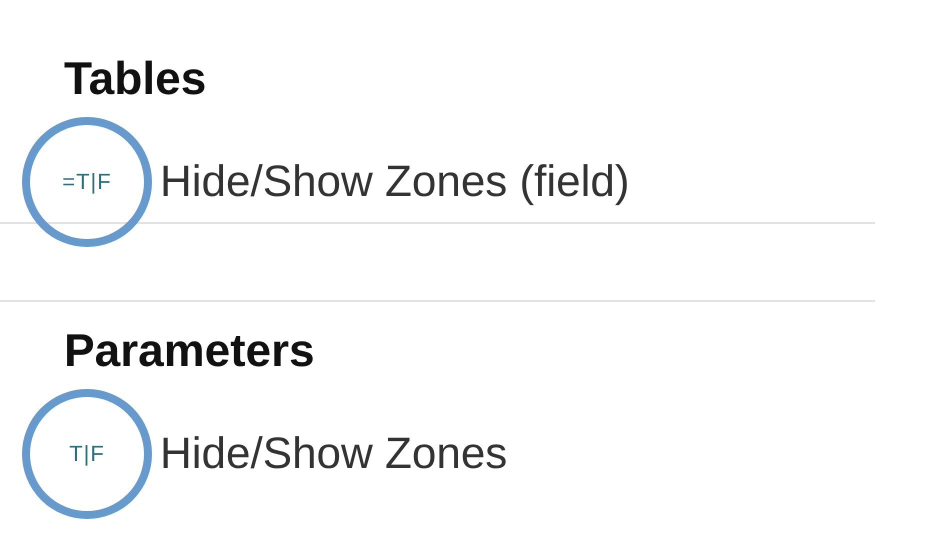 The width and height of the screenshot is (927, 555). What do you see at coordinates (135, 78) in the screenshot?
I see `section-title: Tables` at bounding box center [135, 78].